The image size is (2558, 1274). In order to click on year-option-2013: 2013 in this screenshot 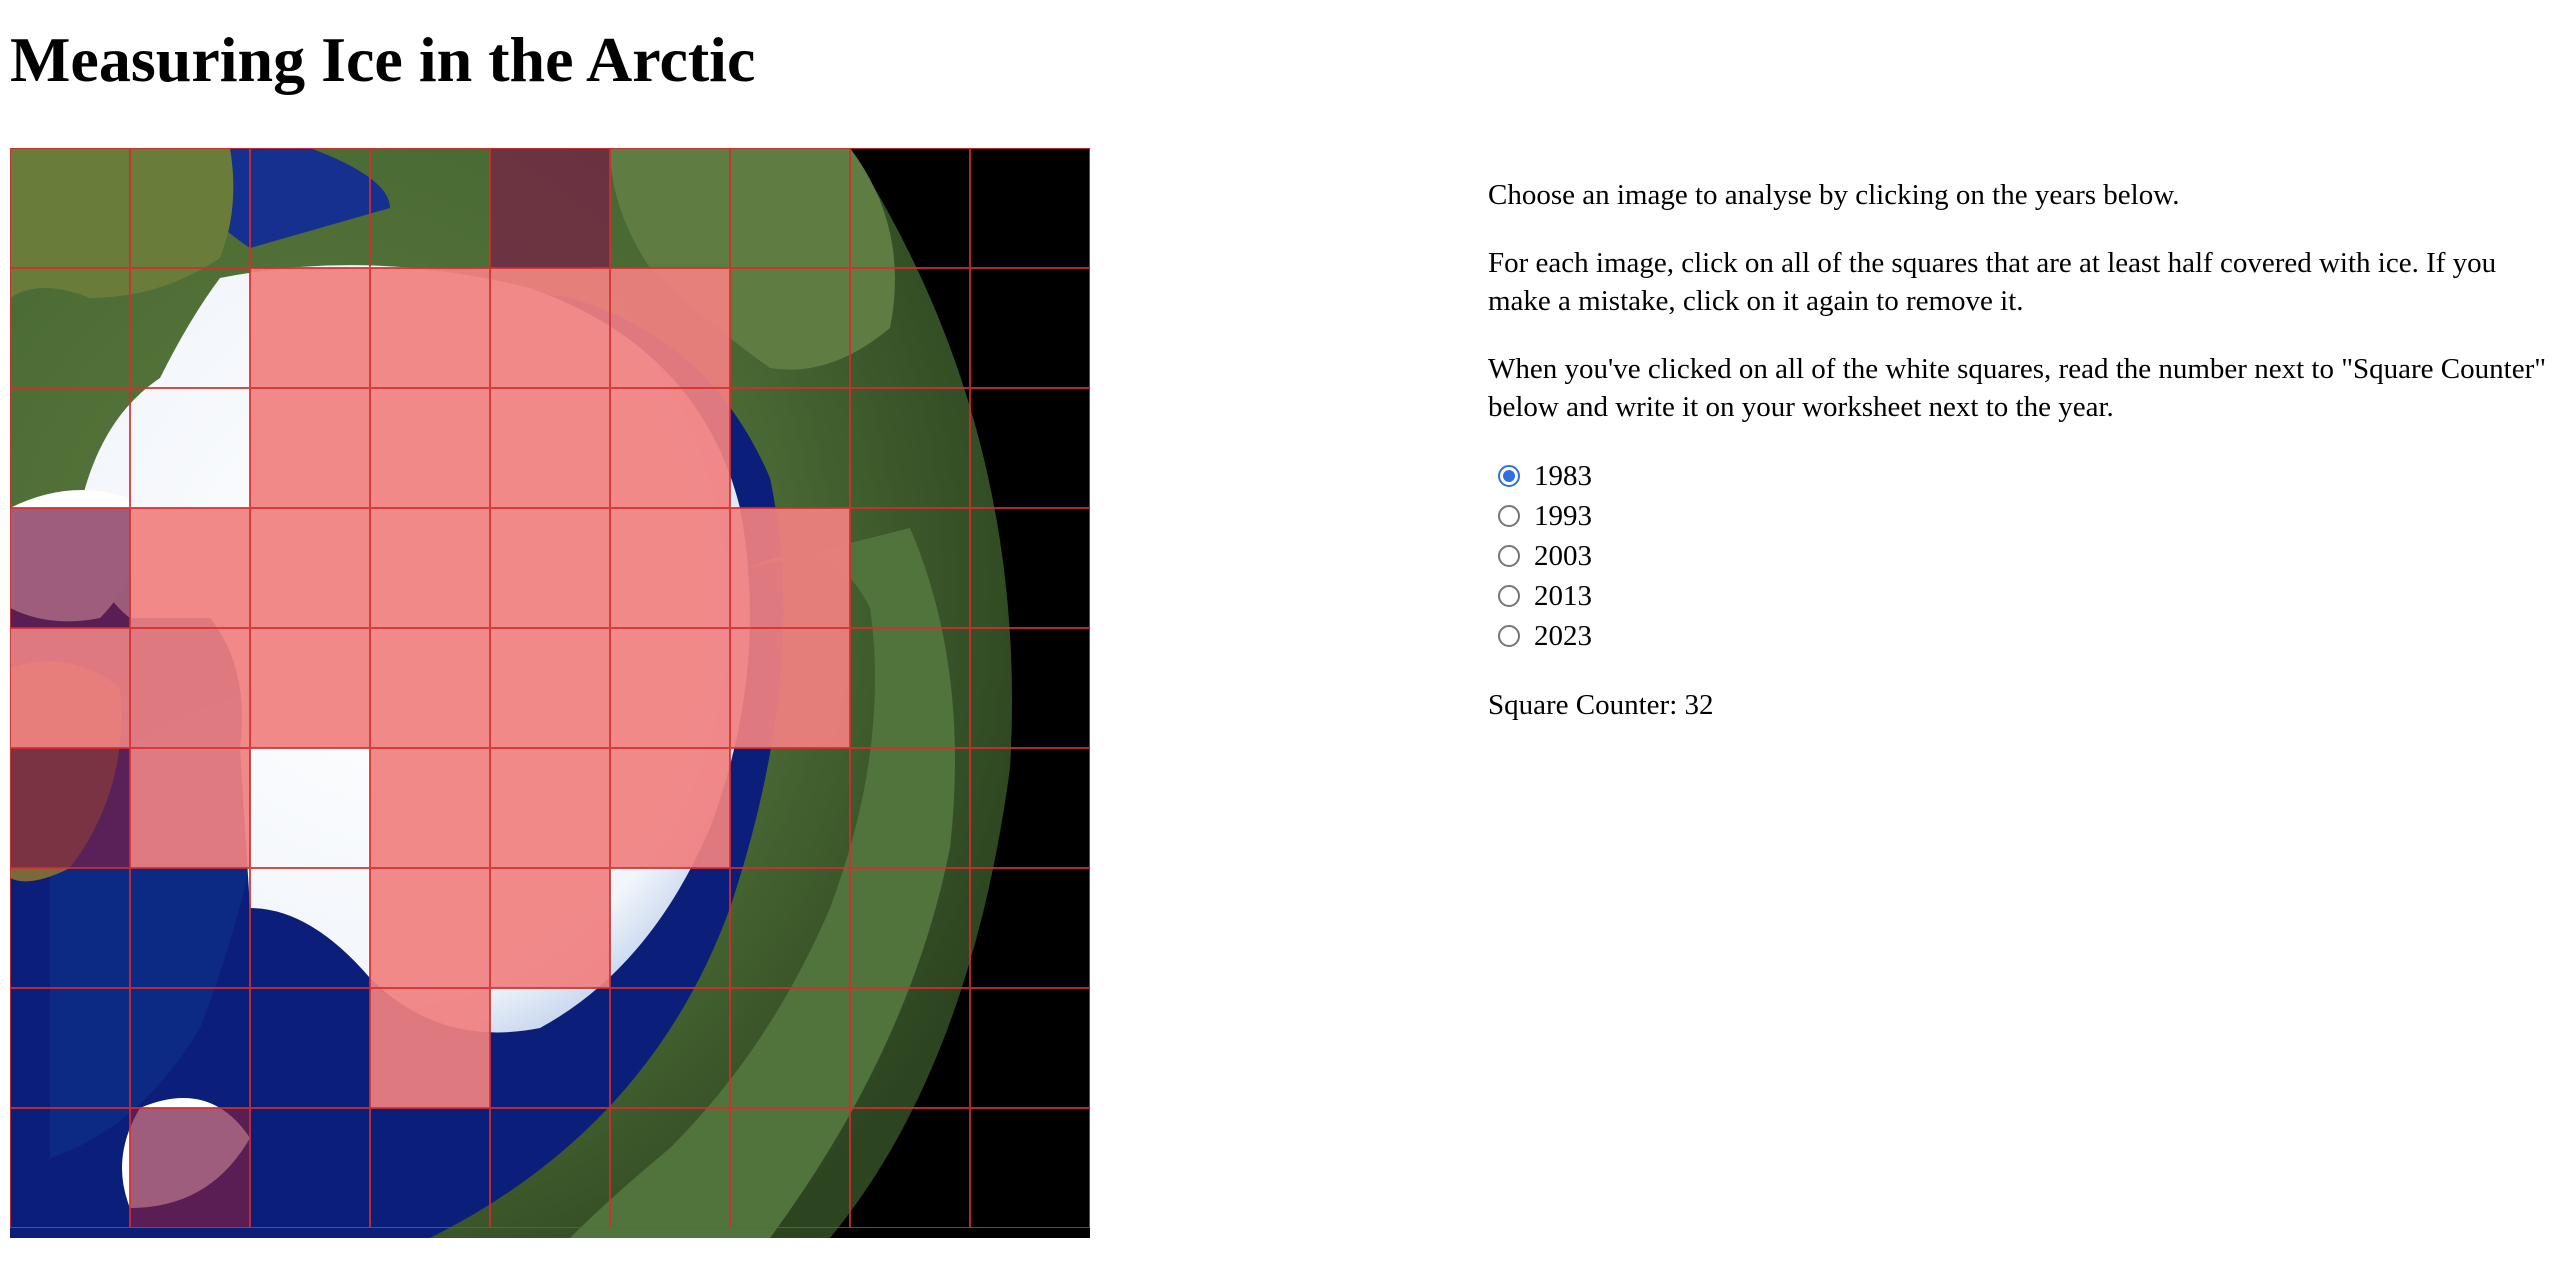, I will do `click(2023, 596)`.